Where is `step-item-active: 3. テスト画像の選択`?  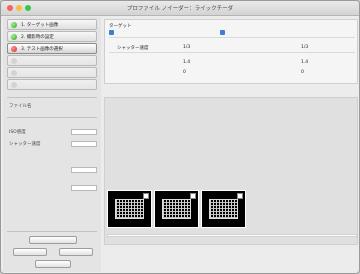 step-item-active: 3. テスト画像の選択 is located at coordinates (52, 48).